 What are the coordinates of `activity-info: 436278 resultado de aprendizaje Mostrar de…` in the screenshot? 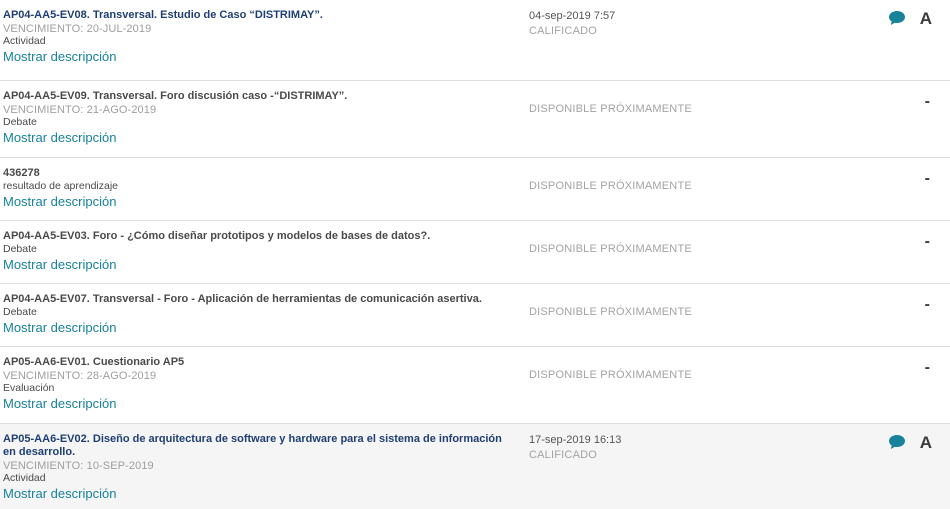 It's located at (258, 189).